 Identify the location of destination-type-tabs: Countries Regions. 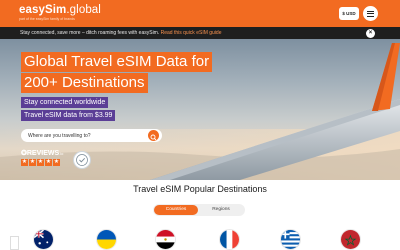
(199, 210).